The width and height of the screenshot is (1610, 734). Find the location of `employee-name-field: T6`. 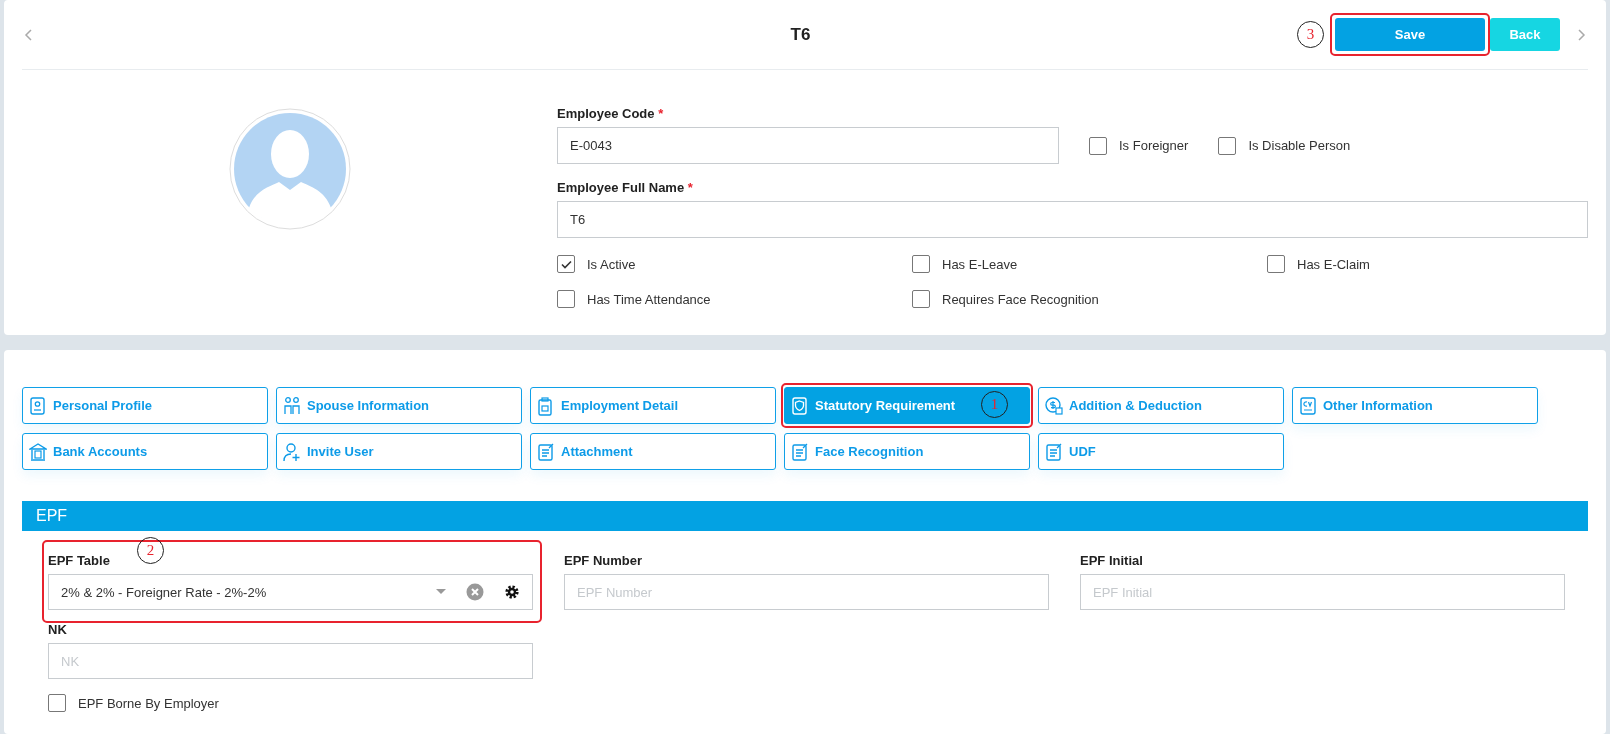

employee-name-field: T6 is located at coordinates (1072, 219).